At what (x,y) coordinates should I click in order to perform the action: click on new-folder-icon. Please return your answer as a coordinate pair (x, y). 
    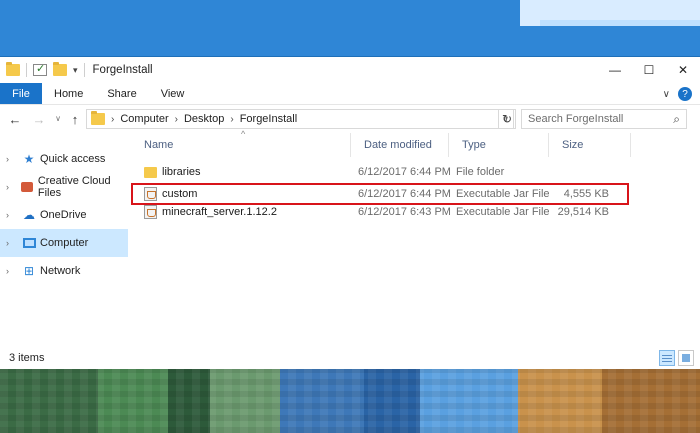
    Looking at the image, I should click on (60, 69).